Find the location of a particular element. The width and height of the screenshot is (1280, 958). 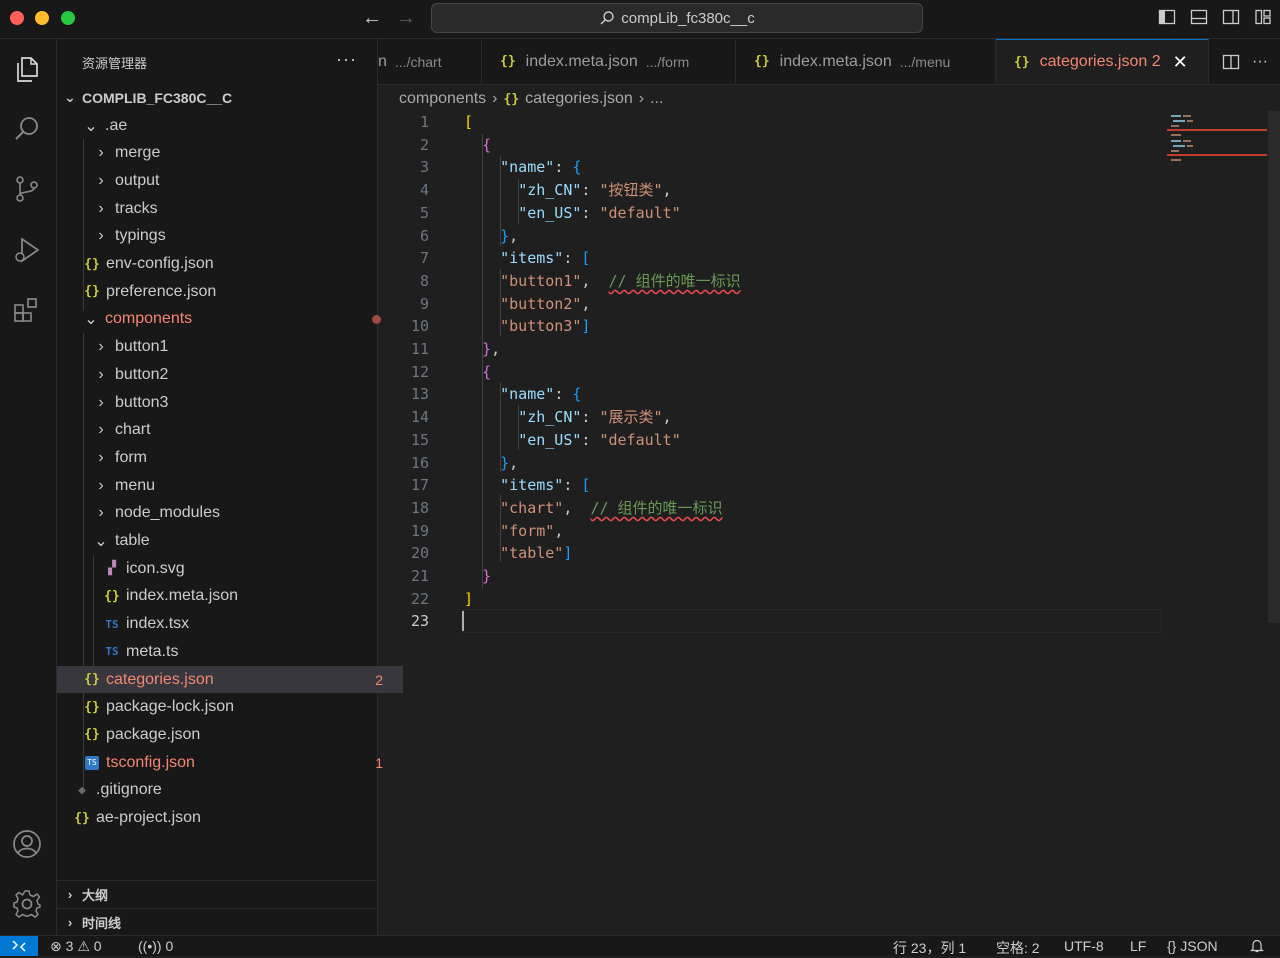

remote-indicator-icon is located at coordinates (19, 946).